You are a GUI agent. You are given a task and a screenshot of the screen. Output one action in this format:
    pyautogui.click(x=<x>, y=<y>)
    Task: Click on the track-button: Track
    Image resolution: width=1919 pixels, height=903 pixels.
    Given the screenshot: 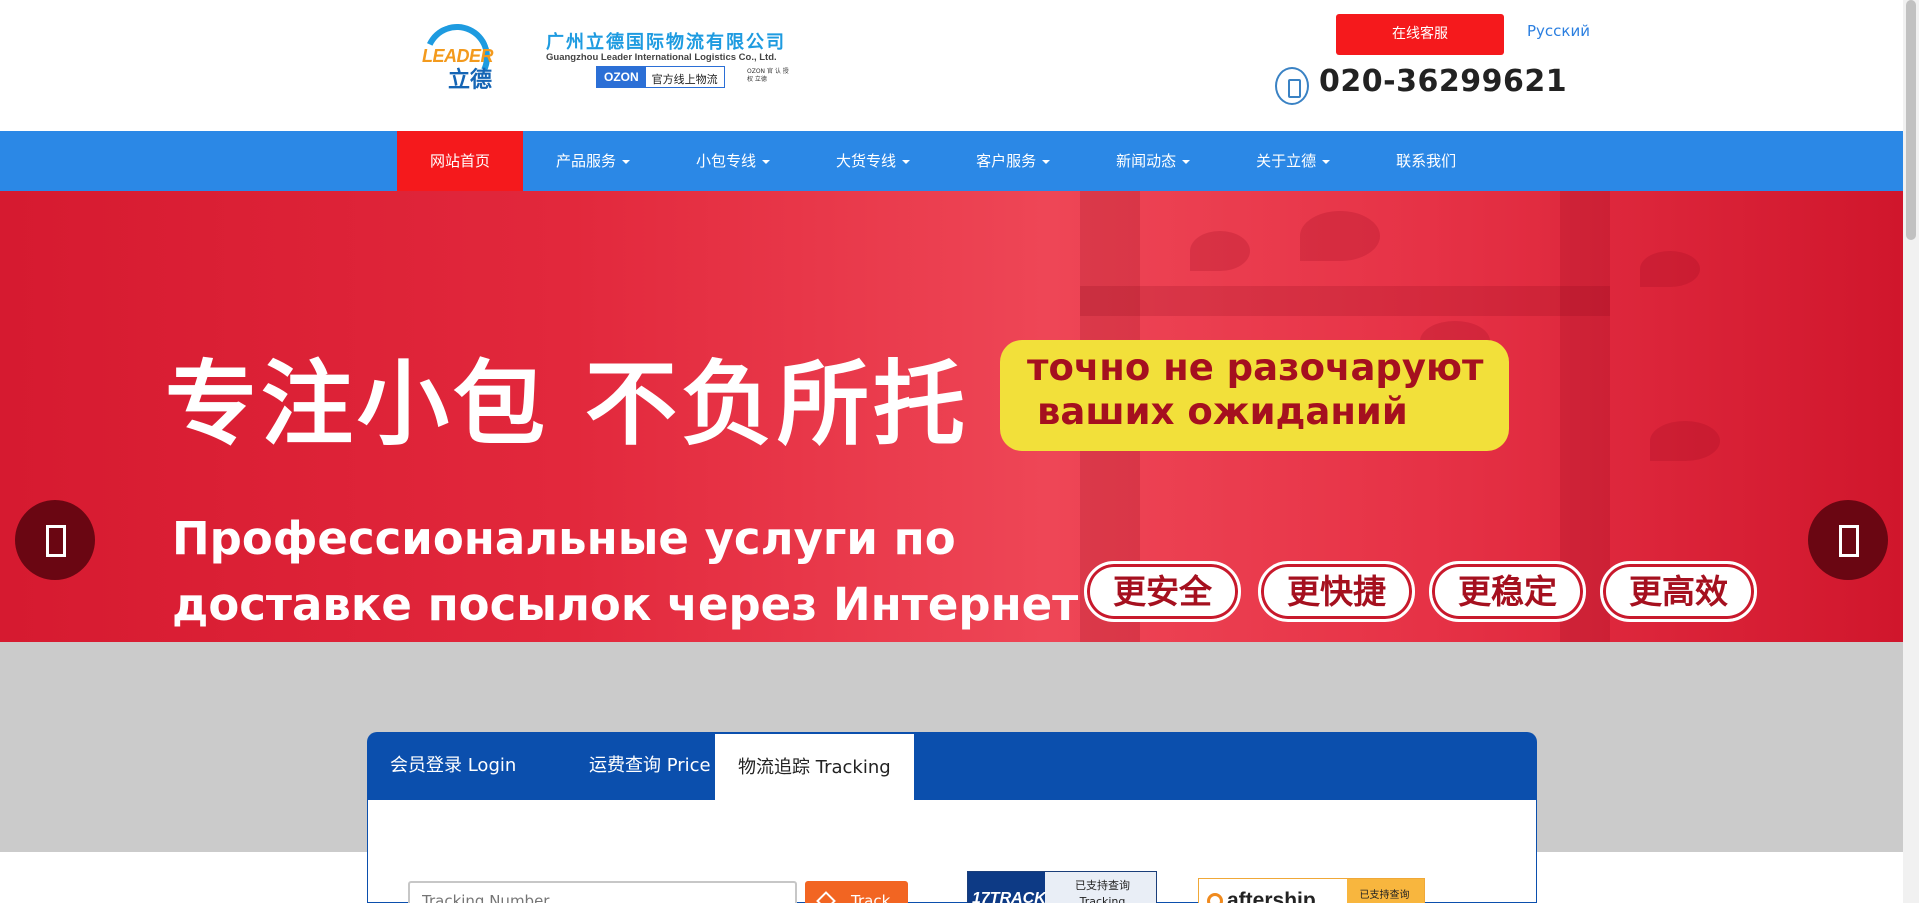 What is the action you would take?
    pyautogui.click(x=856, y=892)
    